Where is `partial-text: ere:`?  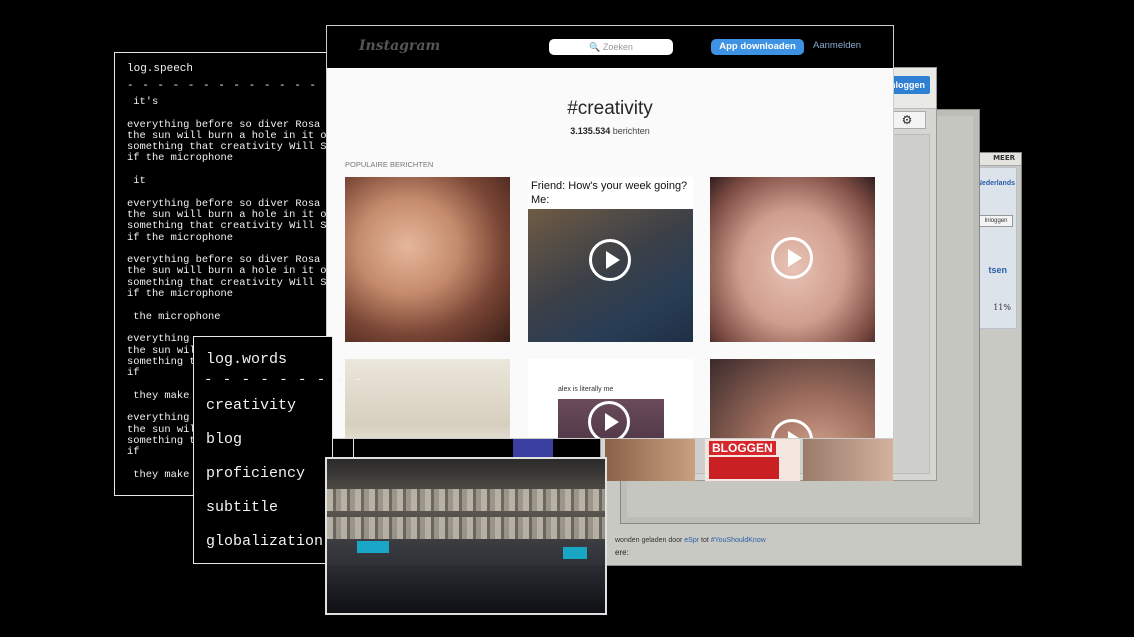
partial-text: ere: is located at coordinates (622, 552).